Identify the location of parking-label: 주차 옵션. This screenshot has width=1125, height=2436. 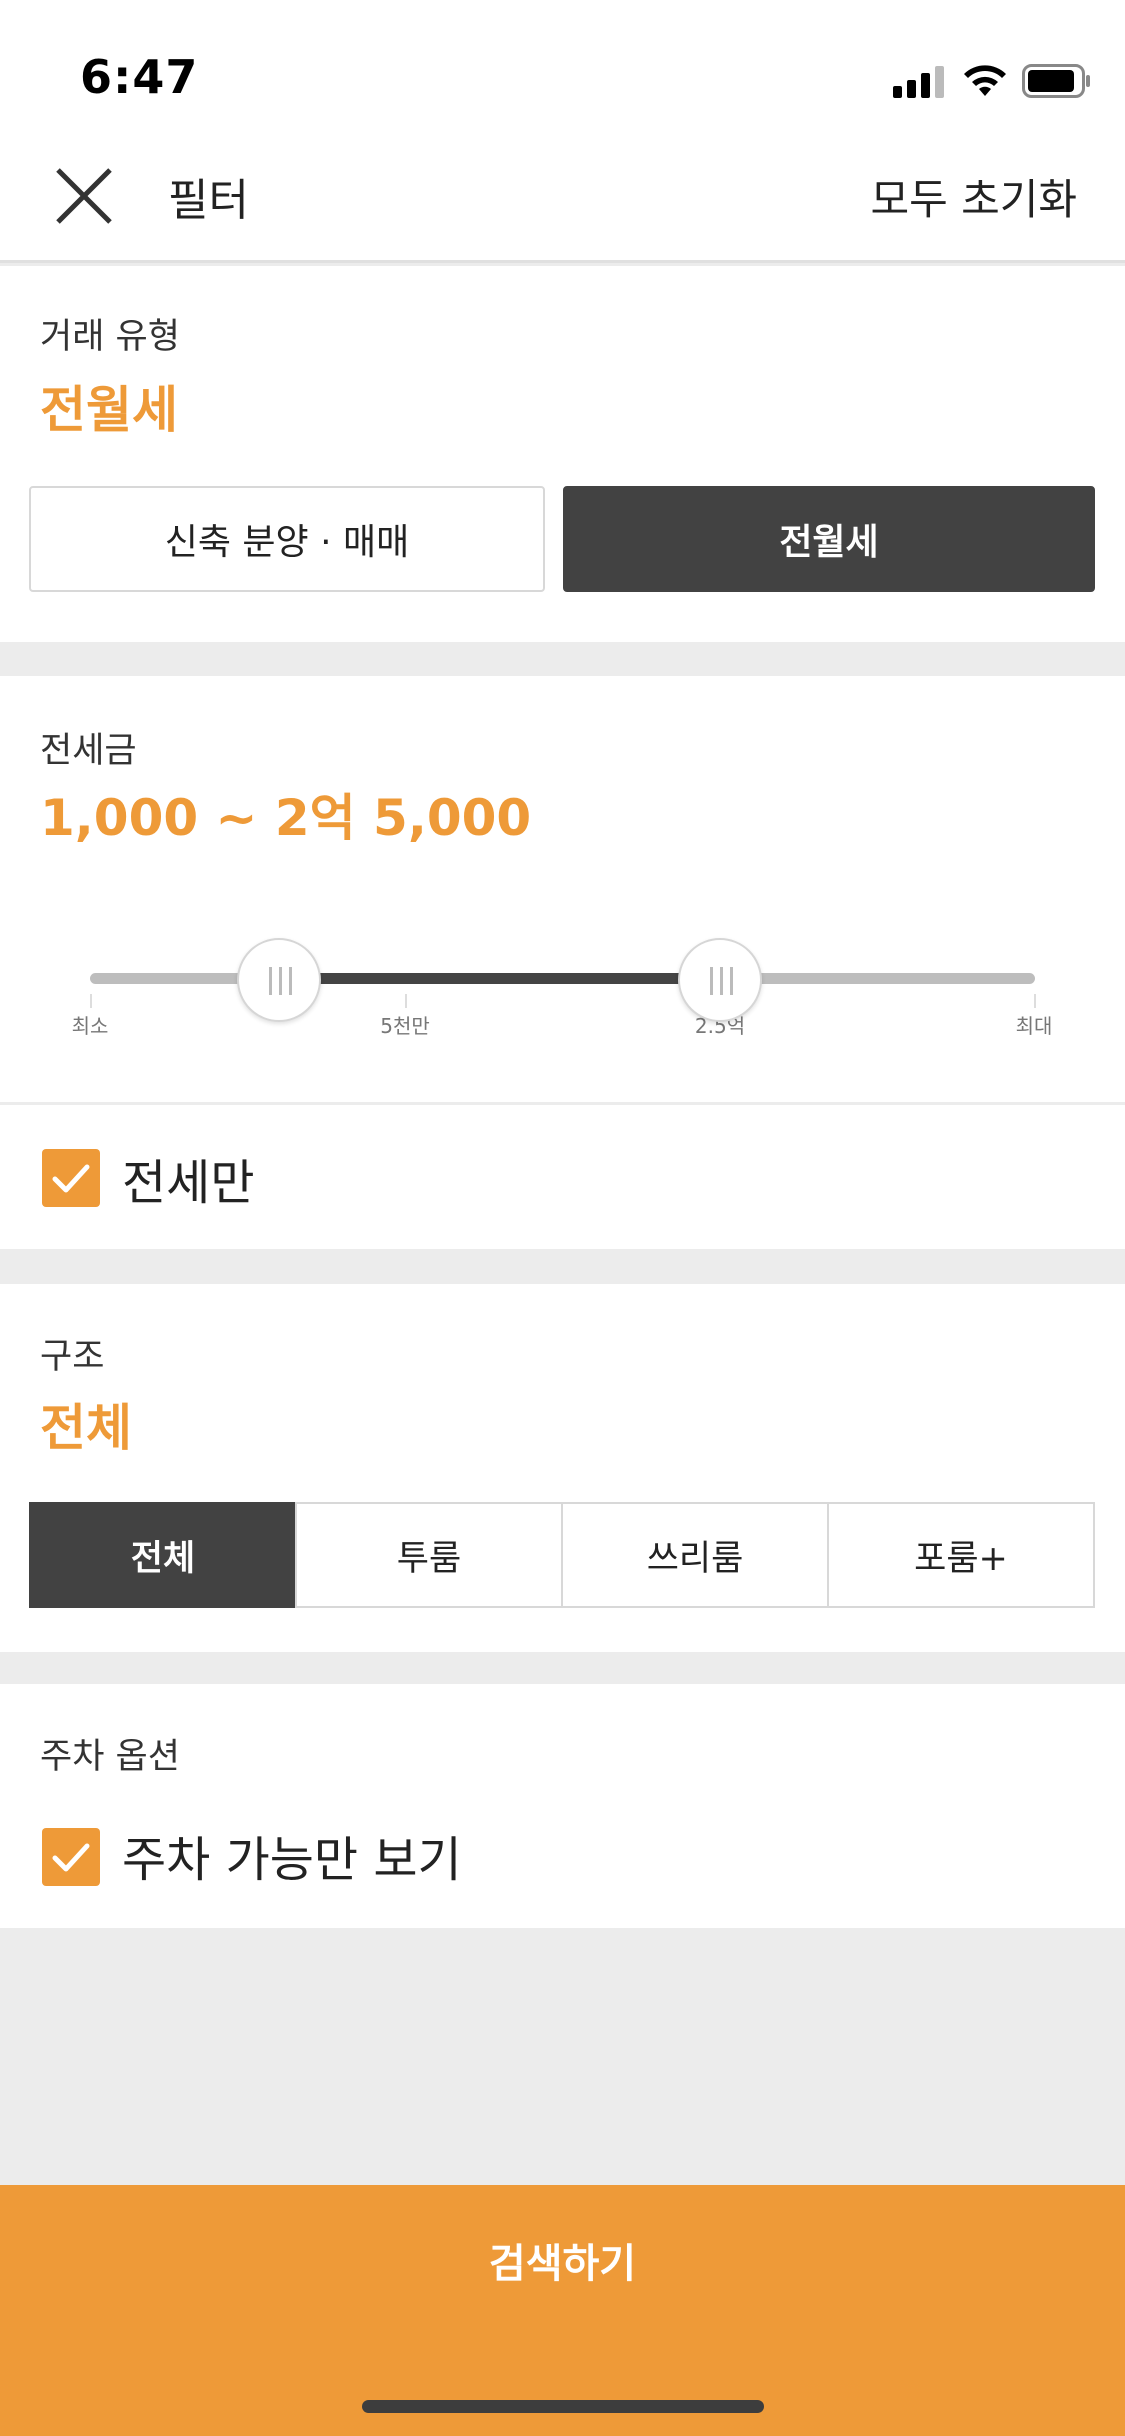
(110, 1757).